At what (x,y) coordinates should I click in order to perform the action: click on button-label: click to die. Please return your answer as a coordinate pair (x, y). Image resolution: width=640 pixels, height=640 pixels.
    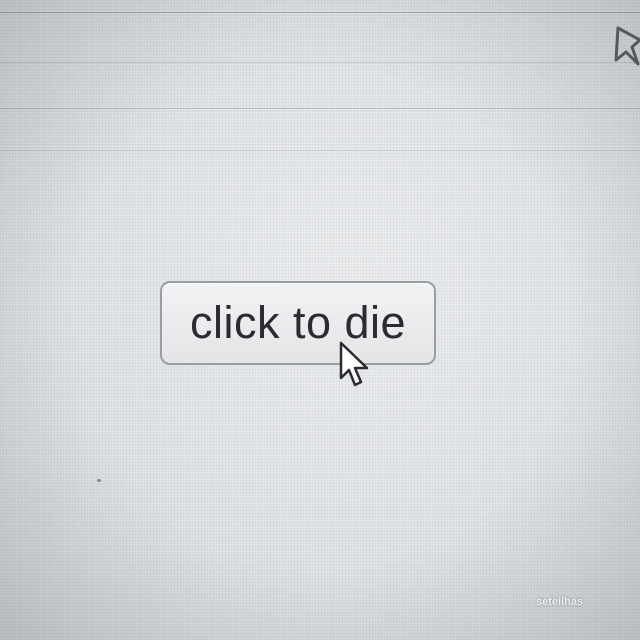
    Looking at the image, I should click on (298, 322).